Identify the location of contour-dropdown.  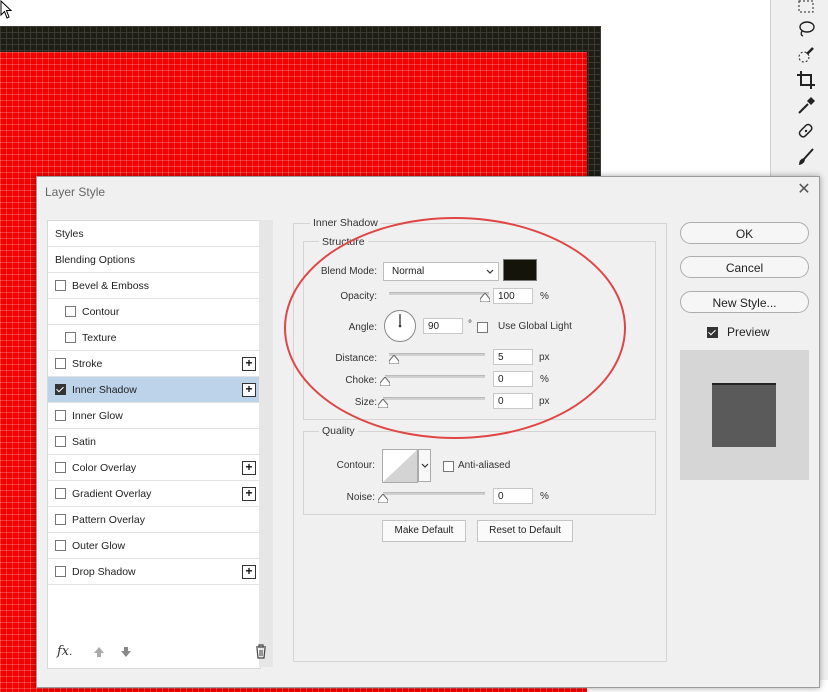
(424, 465).